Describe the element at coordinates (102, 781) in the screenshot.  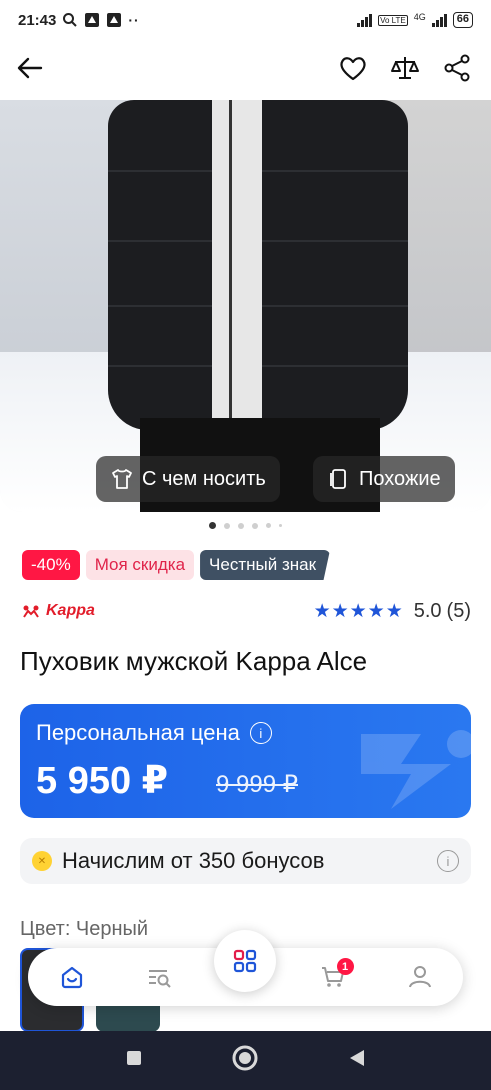
I see `current-price: 5 950 ₽` at that location.